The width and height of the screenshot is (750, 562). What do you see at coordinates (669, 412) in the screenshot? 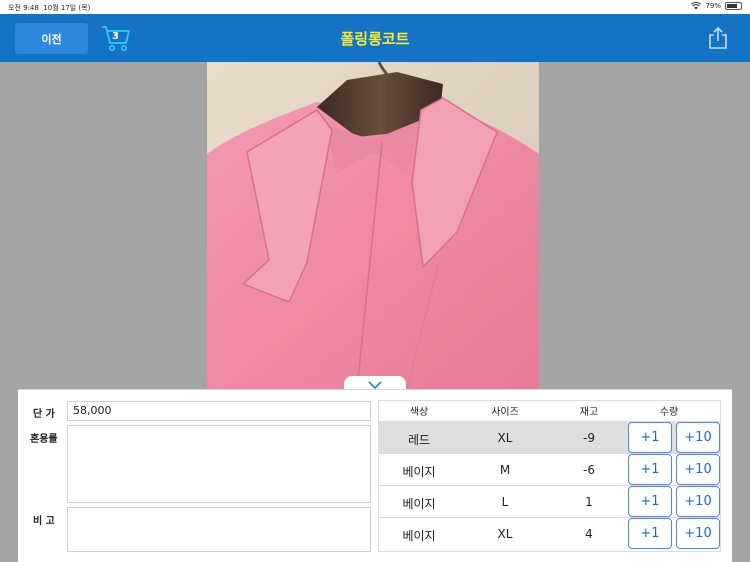
I see `header-qty: 수량` at bounding box center [669, 412].